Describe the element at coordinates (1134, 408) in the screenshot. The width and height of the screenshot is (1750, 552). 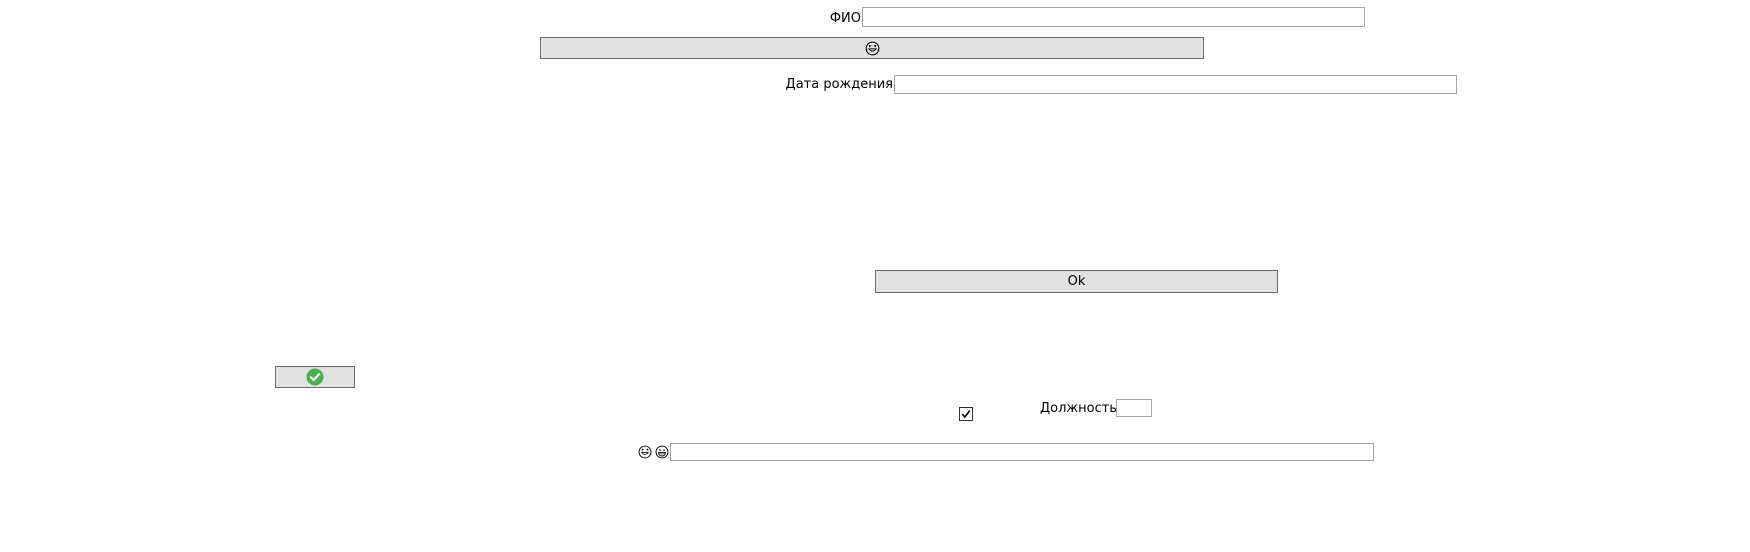
I see `position-input` at that location.